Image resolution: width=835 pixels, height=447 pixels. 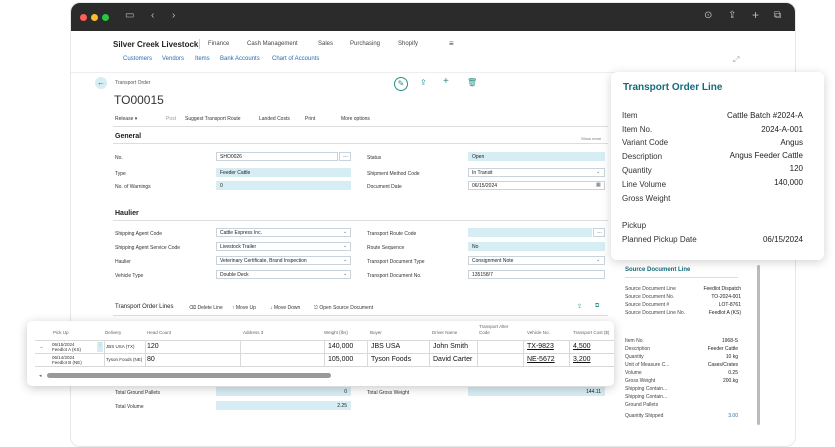 What do you see at coordinates (310, 119) in the screenshot?
I see `print-button: Print` at bounding box center [310, 119].